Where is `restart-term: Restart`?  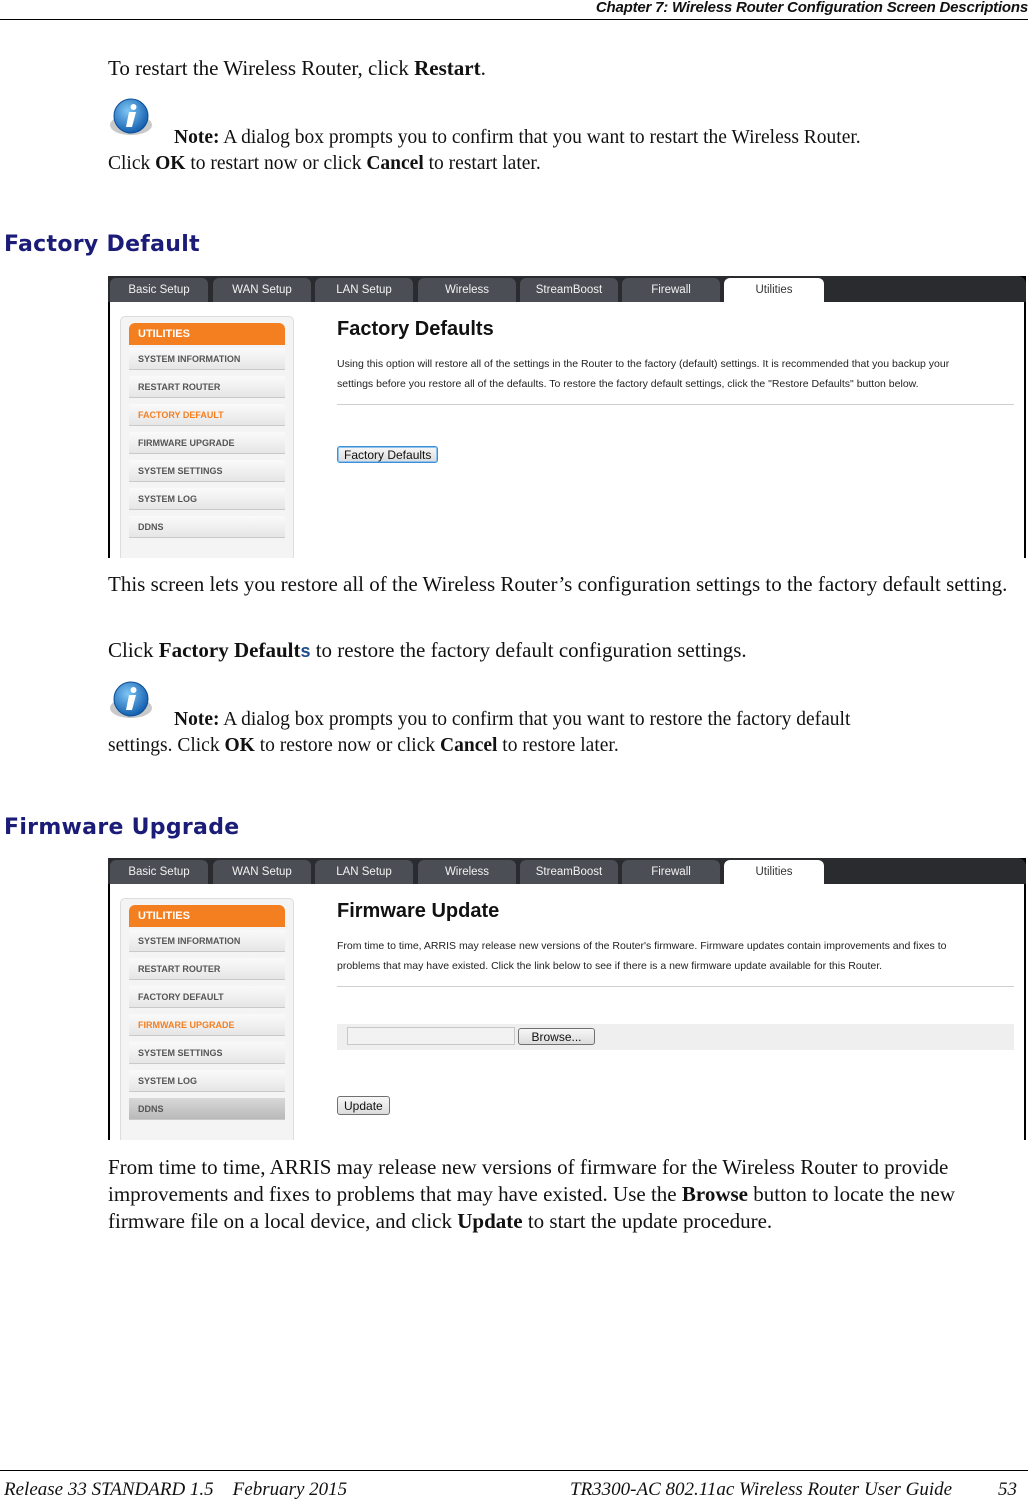
restart-term: Restart is located at coordinates (447, 68).